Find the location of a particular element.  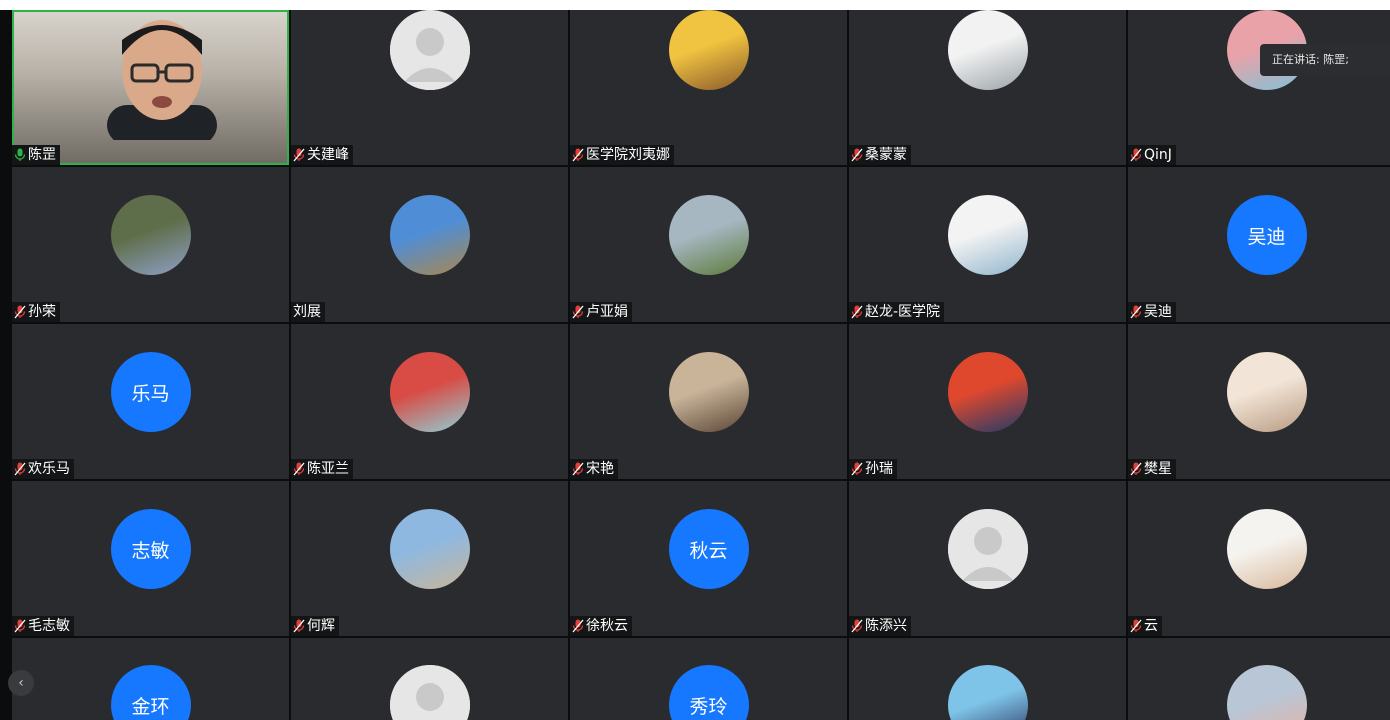

participant-name: 欢乐马 is located at coordinates (49, 469).